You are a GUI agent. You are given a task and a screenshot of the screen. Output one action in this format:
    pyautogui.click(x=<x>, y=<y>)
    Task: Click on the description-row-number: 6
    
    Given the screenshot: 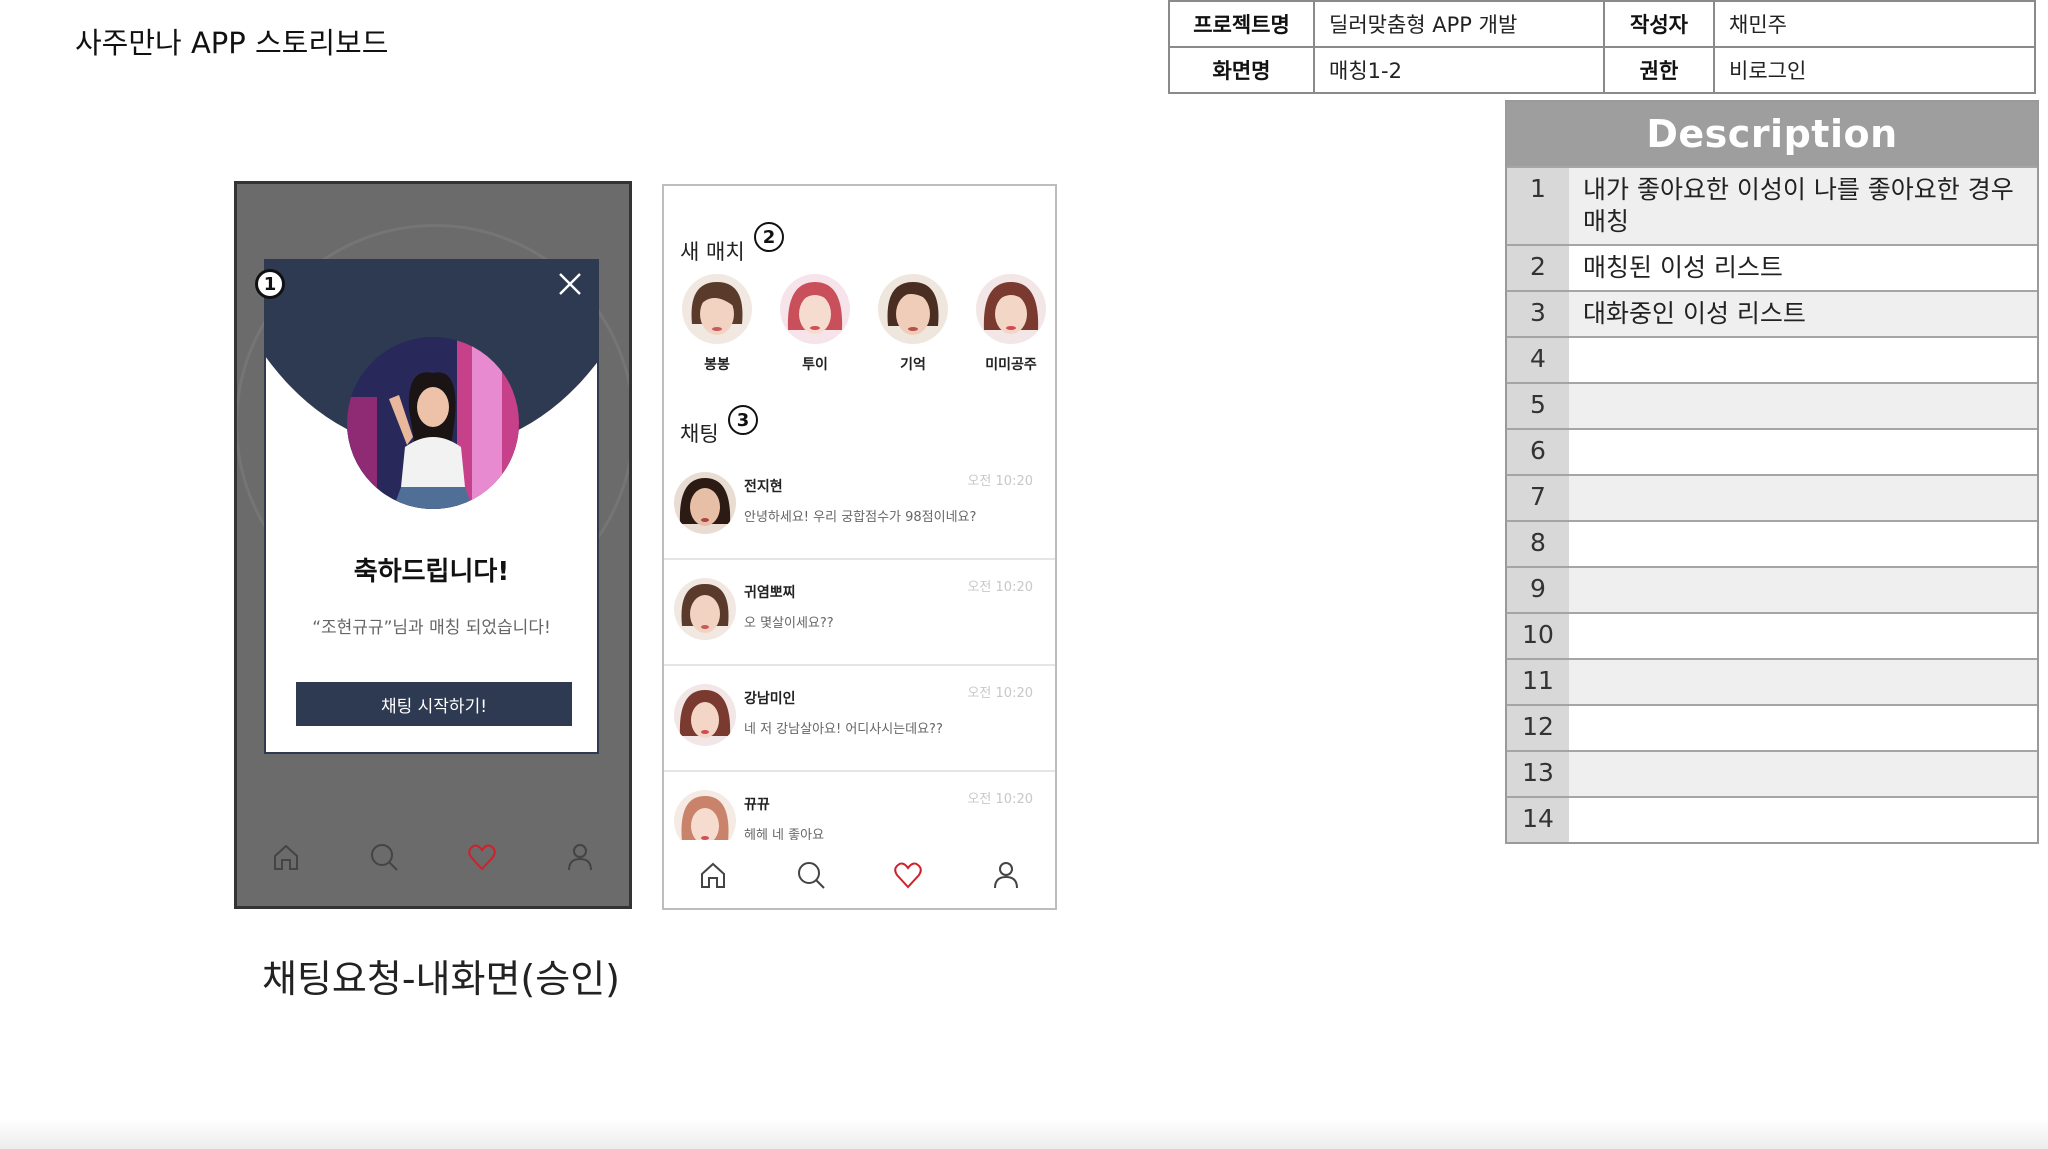 What is the action you would take?
    pyautogui.click(x=1538, y=452)
    